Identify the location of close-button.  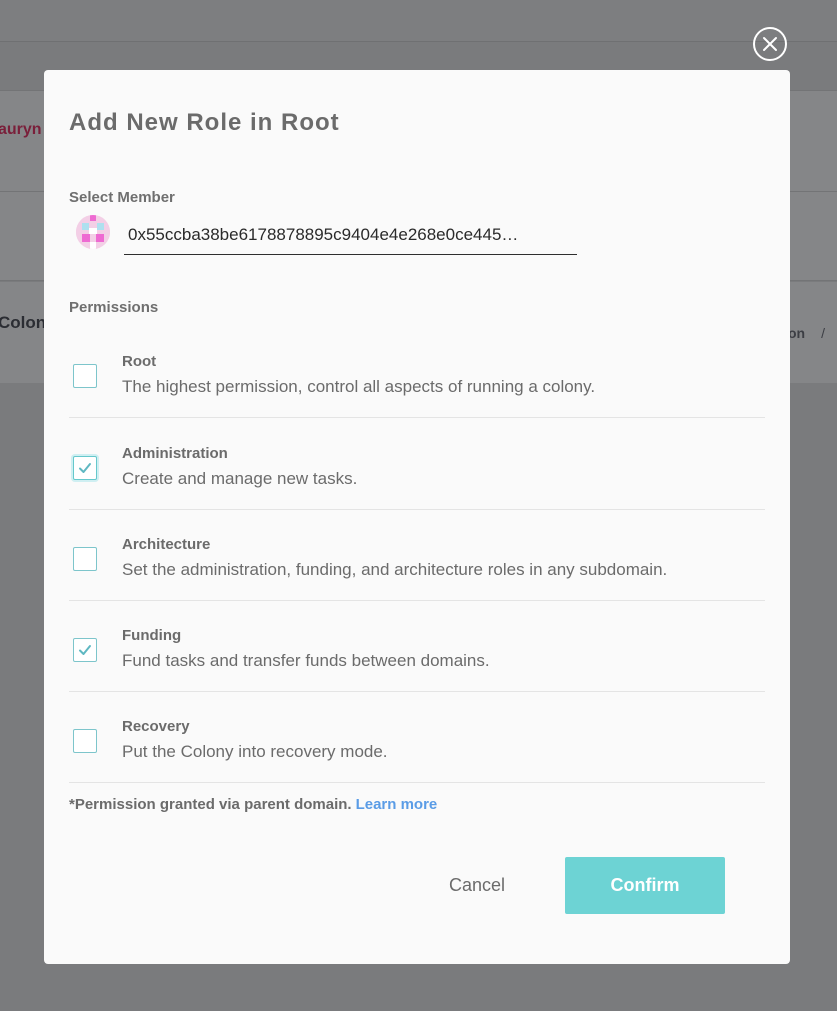
(770, 44).